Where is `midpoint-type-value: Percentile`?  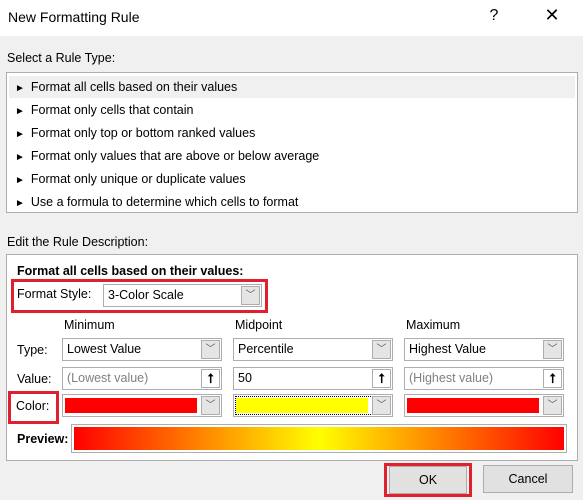
midpoint-type-value: Percentile is located at coordinates (266, 349).